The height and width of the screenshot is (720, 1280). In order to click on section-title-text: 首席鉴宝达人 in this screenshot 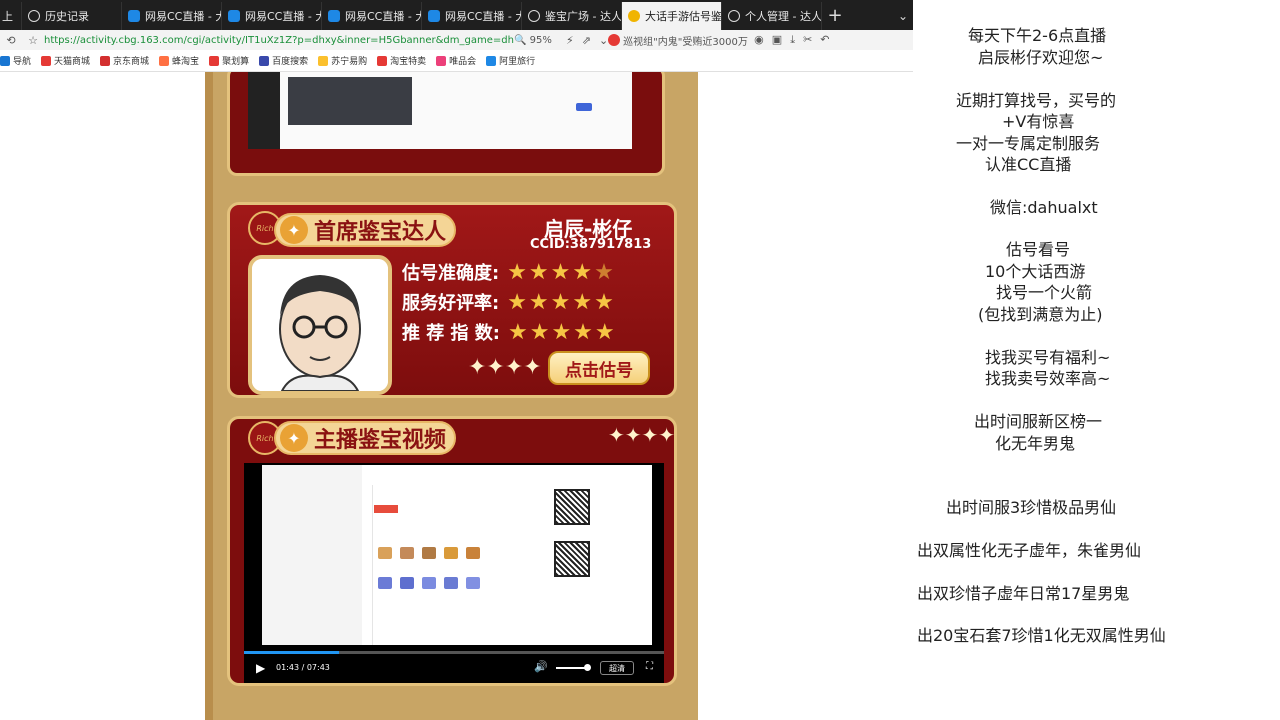, I will do `click(380, 232)`.